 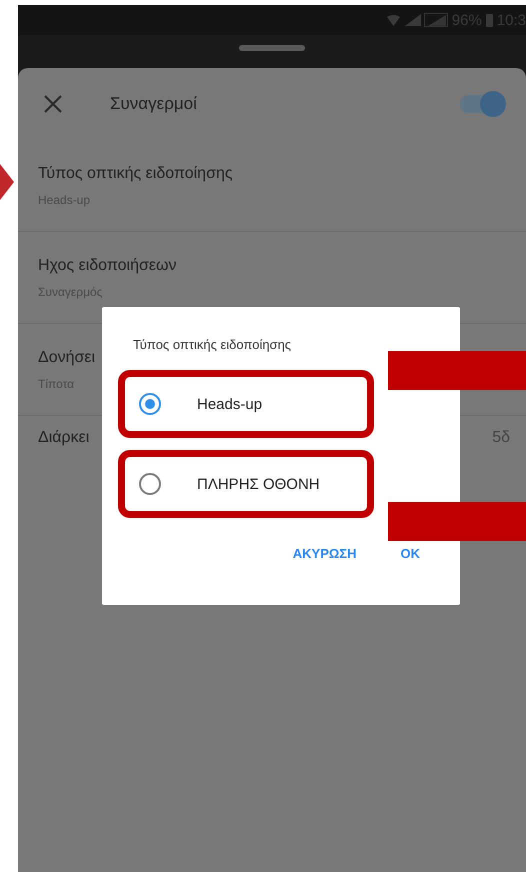 What do you see at coordinates (7, 182) in the screenshot?
I see `annotation-arrow` at bounding box center [7, 182].